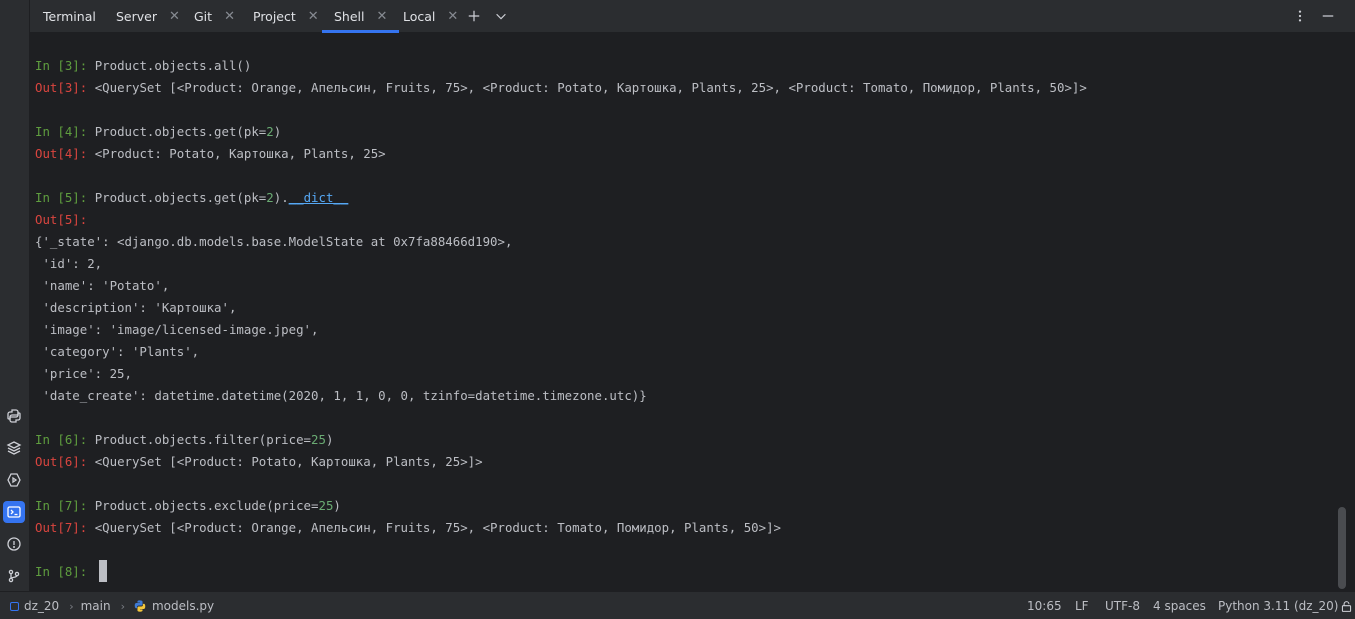 This screenshot has width=1355, height=619. Describe the element at coordinates (140, 606) in the screenshot. I see `python-file-icon` at that location.